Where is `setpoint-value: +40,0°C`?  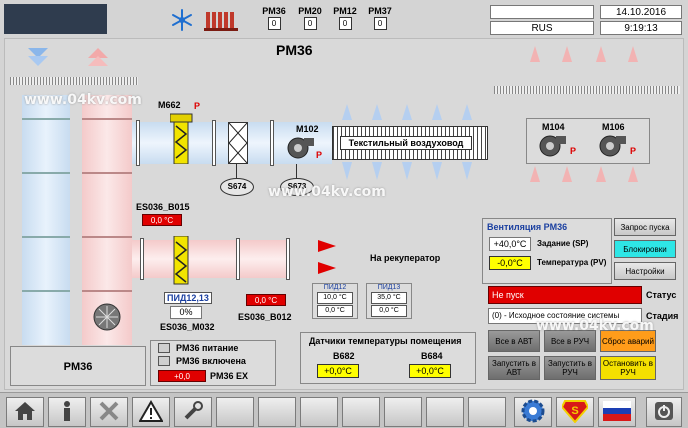 setpoint-value: +40,0°C is located at coordinates (510, 244).